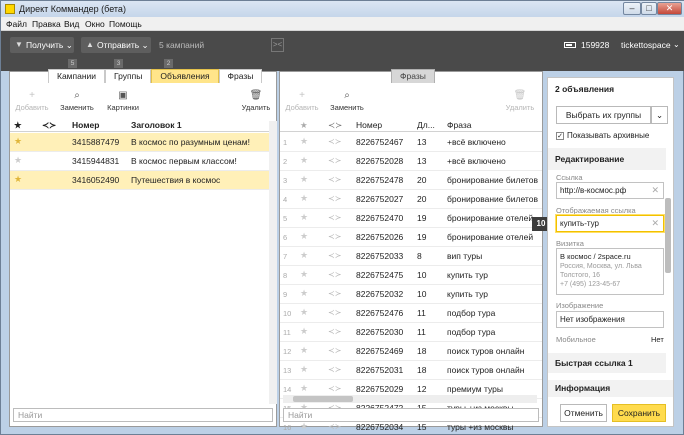 Image resolution: width=684 pixels, height=435 pixels. What do you see at coordinates (560, 136) in the screenshot?
I see `show-archived-checkbox: ✓` at bounding box center [560, 136].